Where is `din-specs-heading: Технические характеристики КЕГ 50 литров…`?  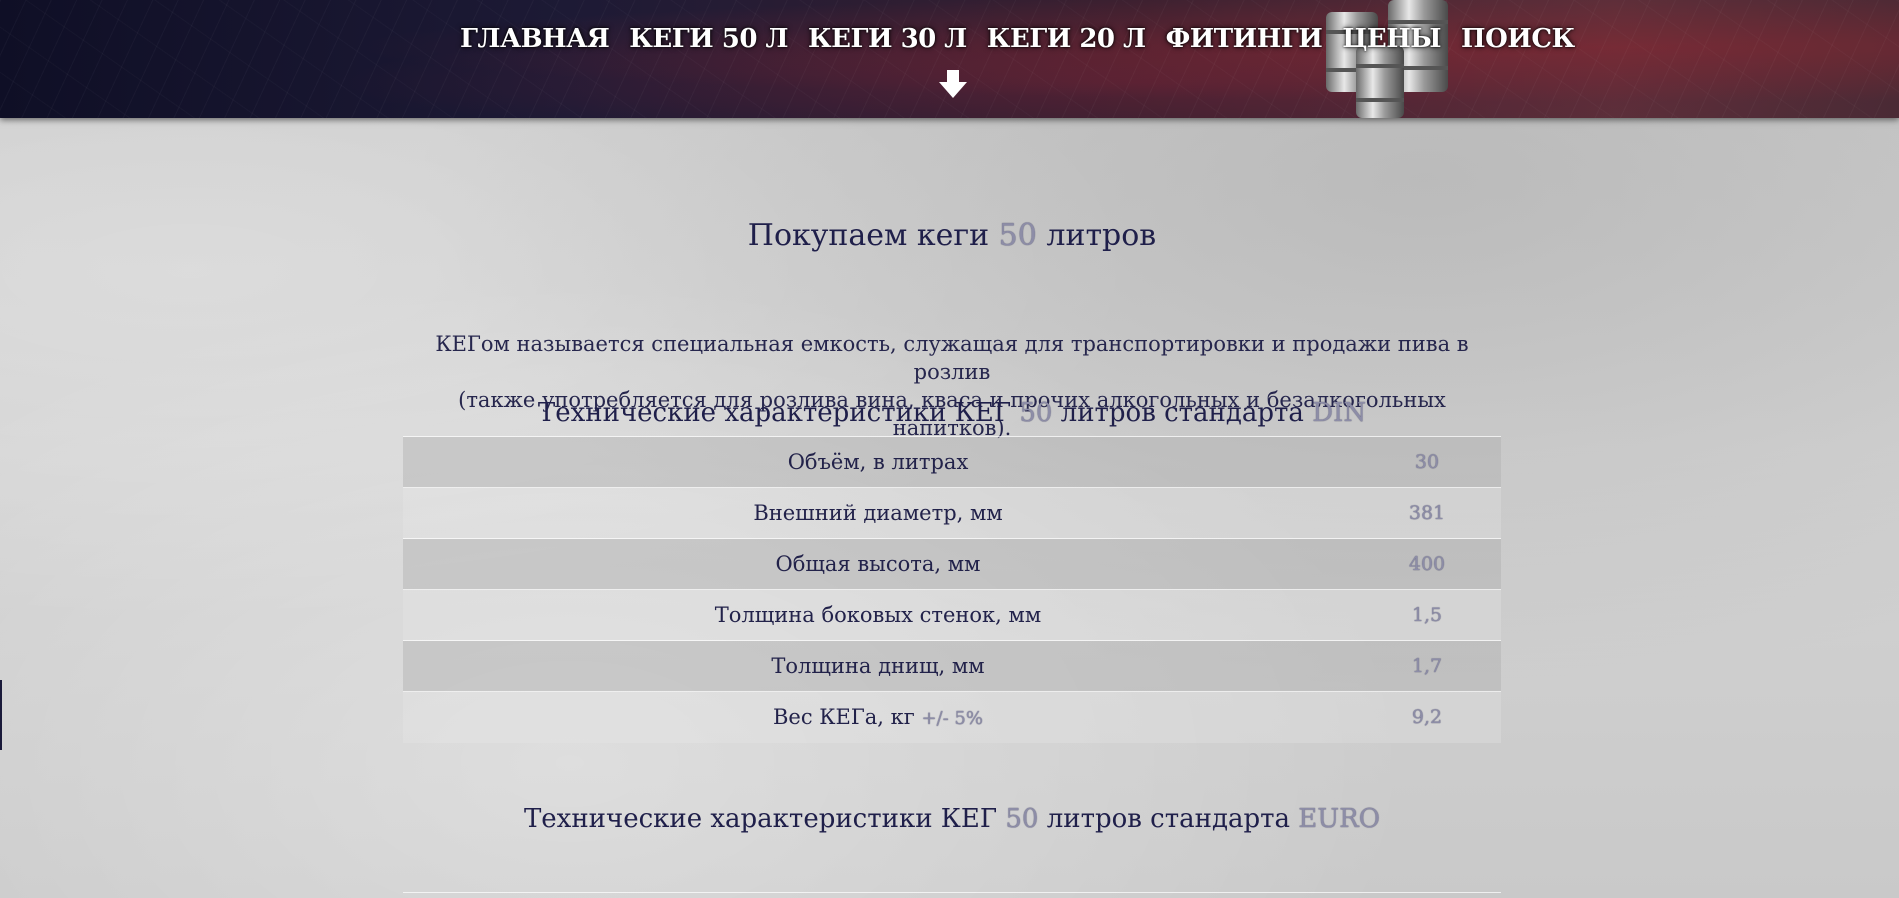
din-specs-heading: Технические характеристики КЕГ 50 литров… is located at coordinates (952, 413).